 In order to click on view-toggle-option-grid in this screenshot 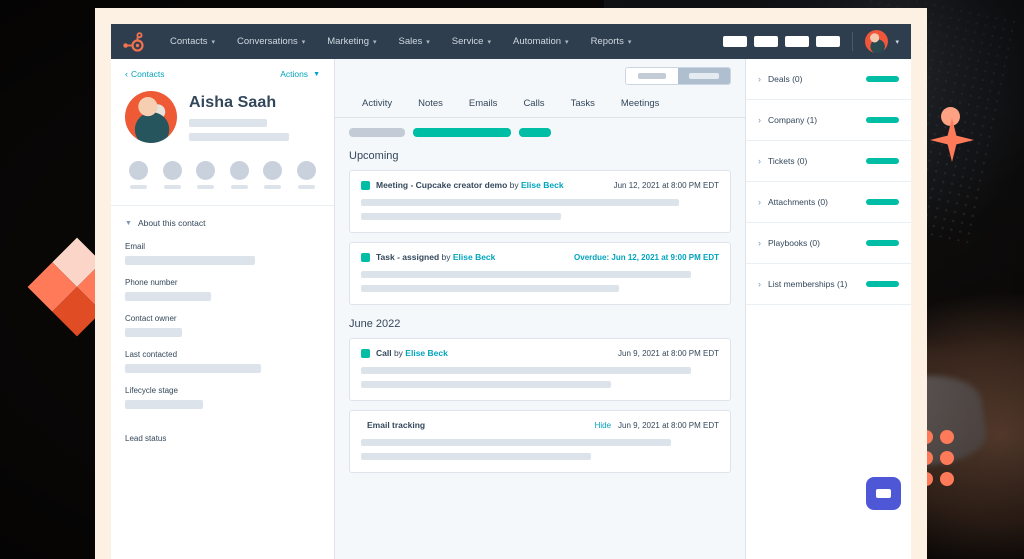, I will do `click(704, 76)`.